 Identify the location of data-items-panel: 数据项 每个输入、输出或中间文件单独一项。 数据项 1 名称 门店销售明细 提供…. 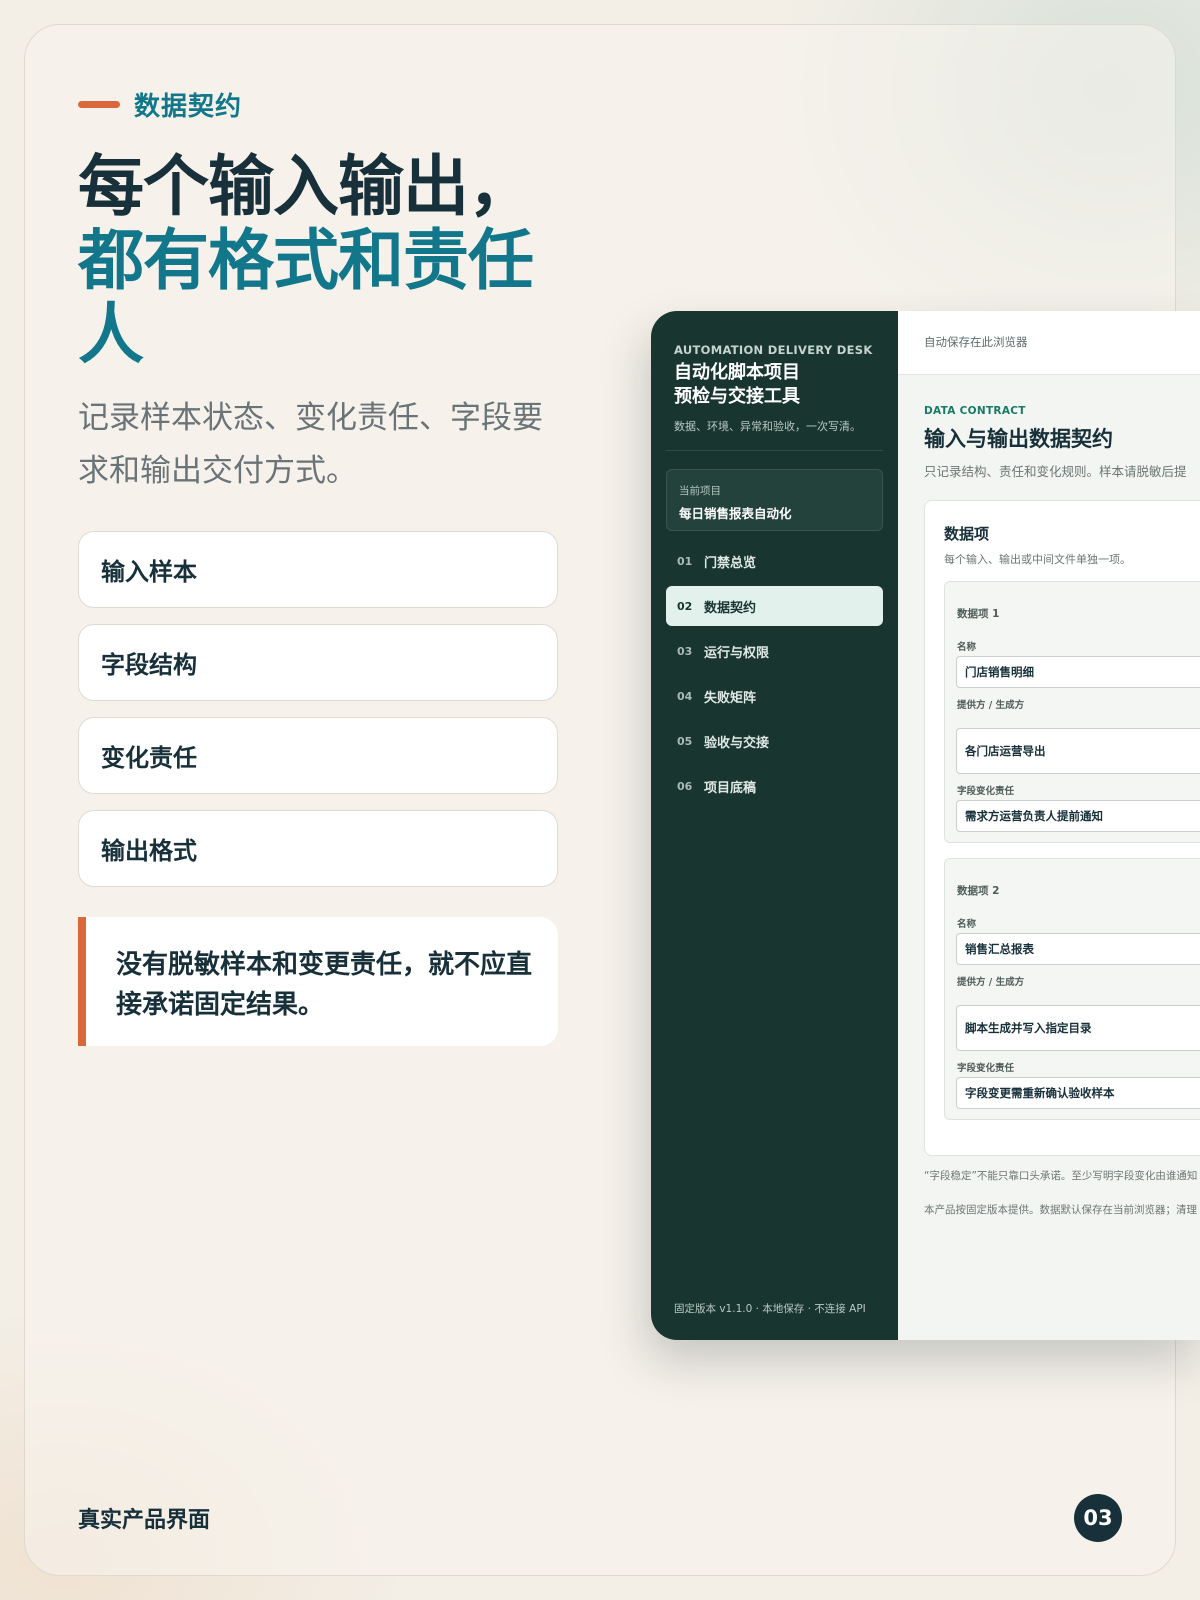
(1062, 828).